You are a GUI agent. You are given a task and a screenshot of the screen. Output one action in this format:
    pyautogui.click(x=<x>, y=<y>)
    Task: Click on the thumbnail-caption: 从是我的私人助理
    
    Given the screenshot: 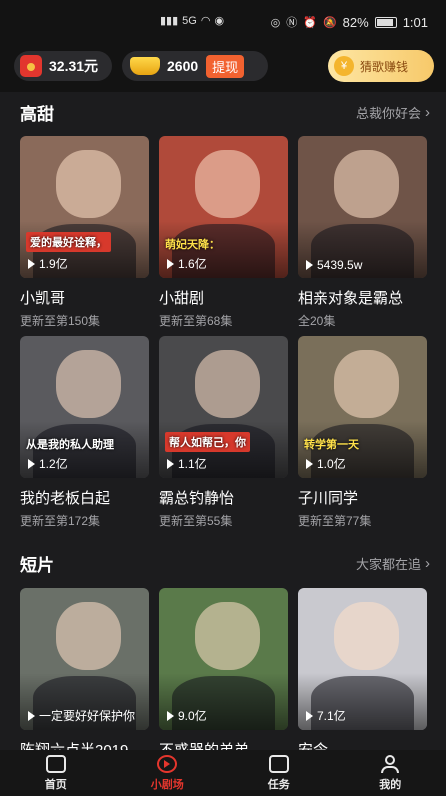 What is the action you would take?
    pyautogui.click(x=70, y=445)
    